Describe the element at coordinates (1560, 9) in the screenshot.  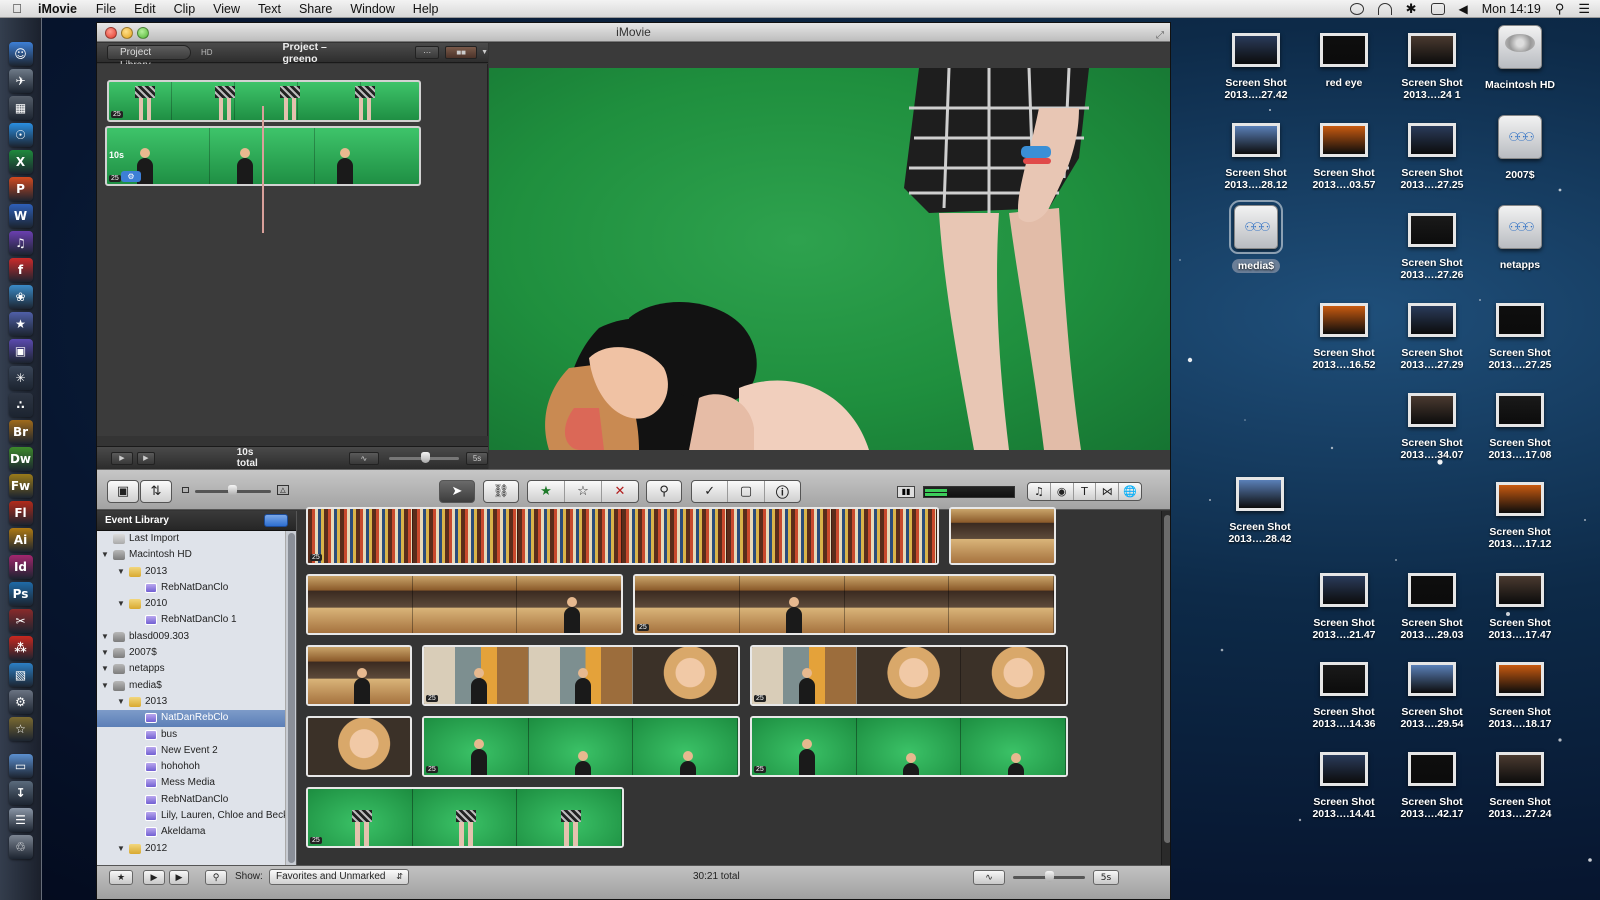
I see `spotlight-search-icon: ⚲` at that location.